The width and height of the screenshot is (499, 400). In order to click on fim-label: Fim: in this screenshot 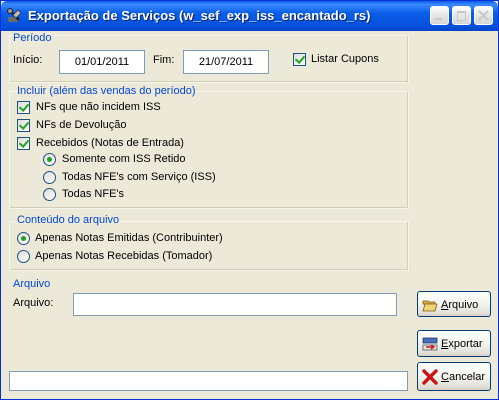, I will do `click(164, 60)`.